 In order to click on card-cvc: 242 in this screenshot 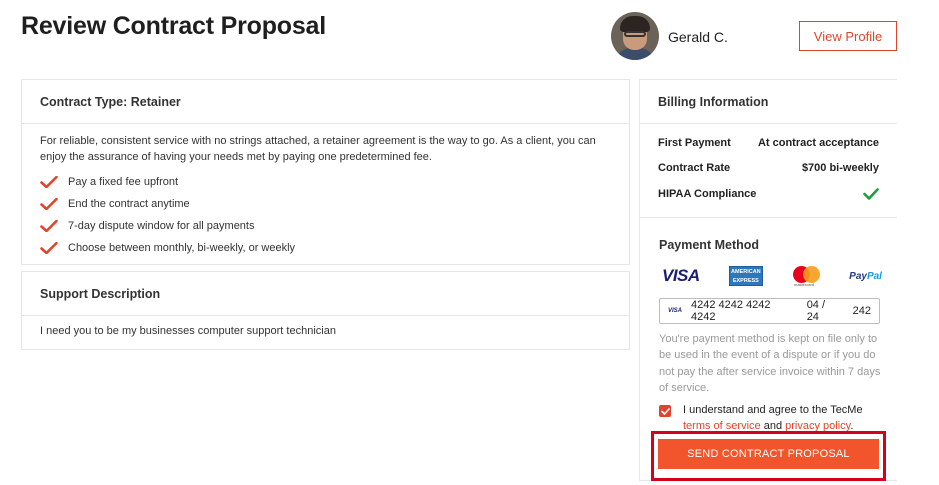, I will do `click(862, 311)`.